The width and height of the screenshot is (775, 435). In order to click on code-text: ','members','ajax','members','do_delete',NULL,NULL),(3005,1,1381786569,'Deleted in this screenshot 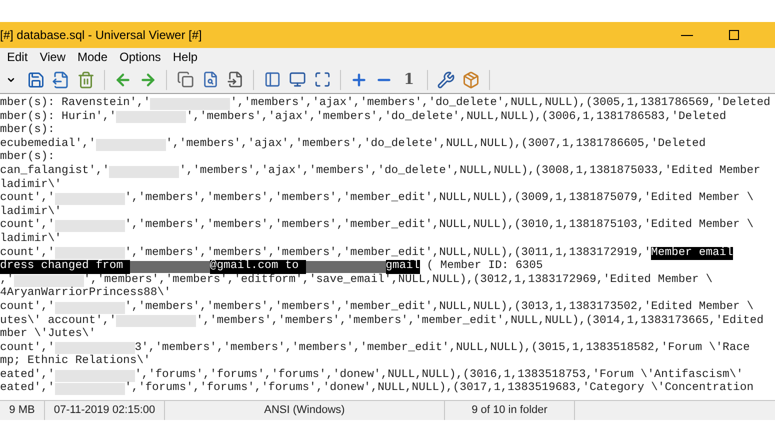, I will do `click(500, 103)`.